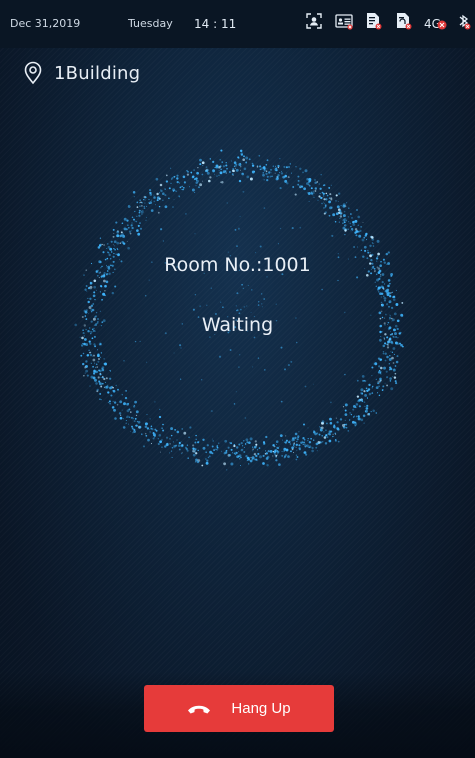 This screenshot has width=475, height=758. What do you see at coordinates (97, 73) in the screenshot?
I see `location-label: 1Building` at bounding box center [97, 73].